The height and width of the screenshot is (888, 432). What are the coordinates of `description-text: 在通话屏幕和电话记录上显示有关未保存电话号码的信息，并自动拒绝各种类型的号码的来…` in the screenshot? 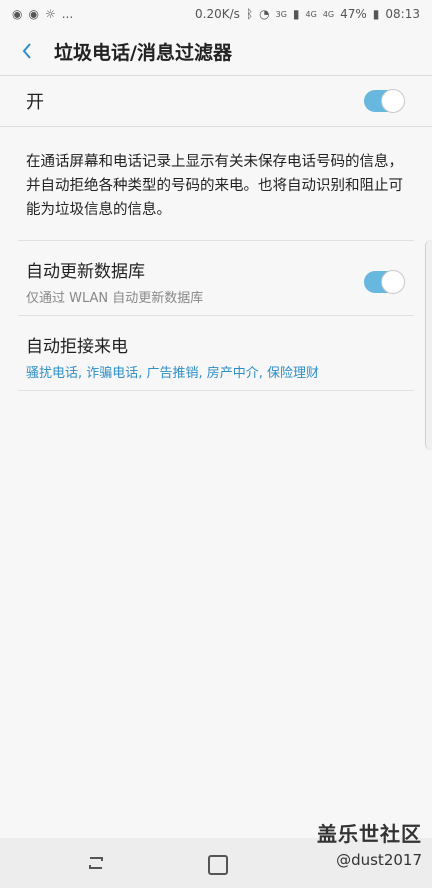 It's located at (214, 186).